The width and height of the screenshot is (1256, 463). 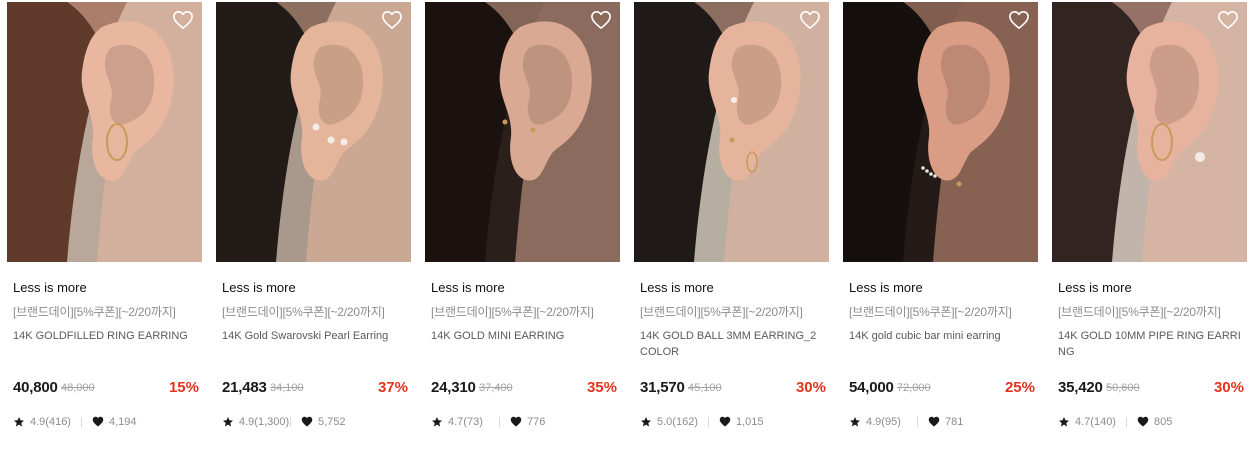 What do you see at coordinates (264, 422) in the screenshot?
I see `rating-text: 4.9(1,300)` at bounding box center [264, 422].